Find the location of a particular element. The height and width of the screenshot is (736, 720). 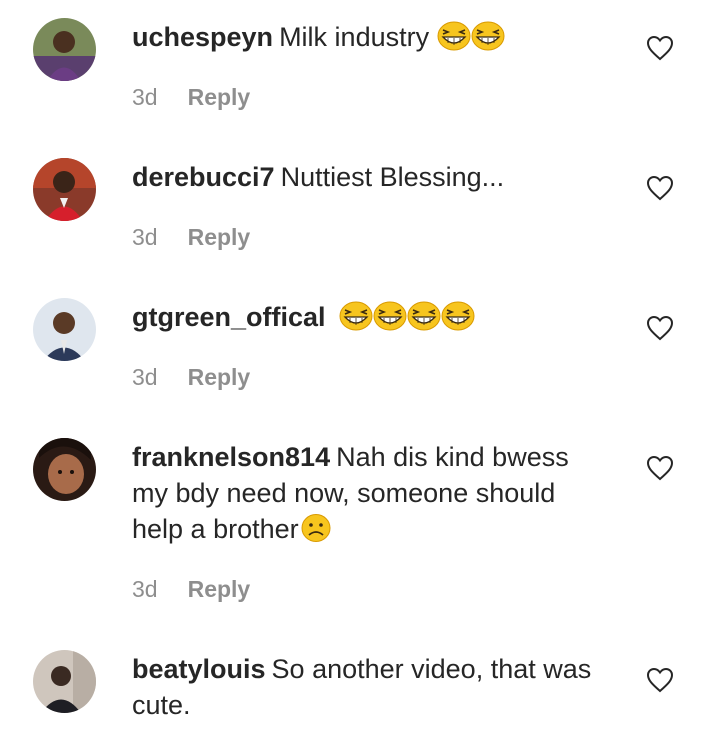

comment-body: uchespeyn Milk industry is located at coordinates (367, 37).